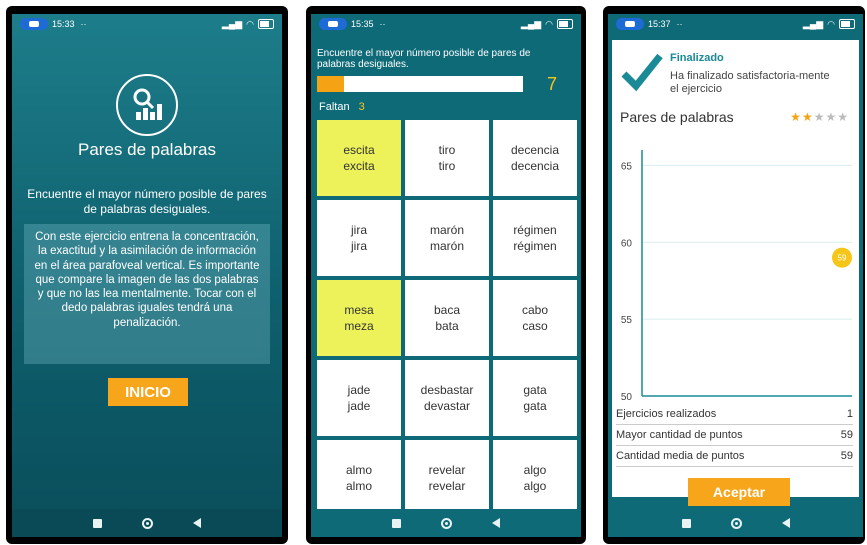 Image resolution: width=867 pixels, height=545 pixels. Describe the element at coordinates (535, 230) in the screenshot. I see `word-top: régimen` at that location.